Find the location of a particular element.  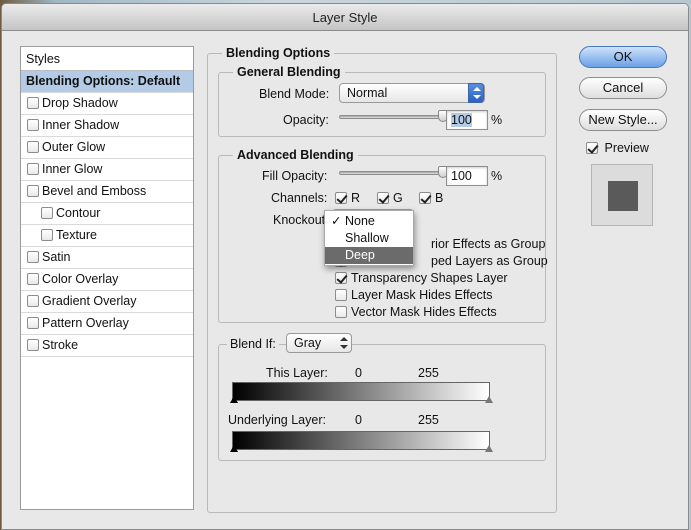

option-label: Vector Mask Hides Effects is located at coordinates (424, 312).